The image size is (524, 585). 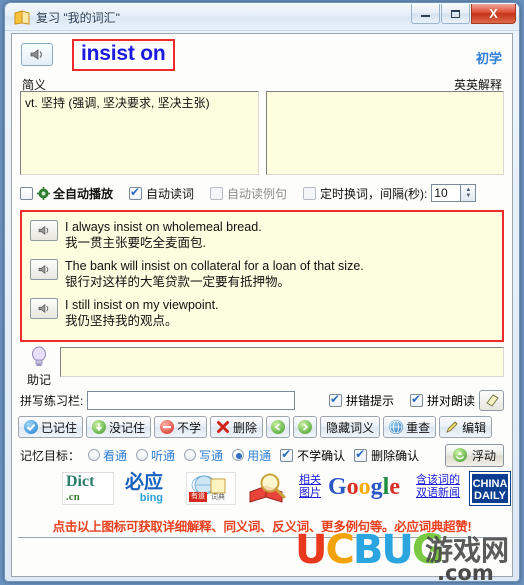 What do you see at coordinates (121, 321) in the screenshot?
I see `example-chinese: 我仍坚持我的观点。` at bounding box center [121, 321].